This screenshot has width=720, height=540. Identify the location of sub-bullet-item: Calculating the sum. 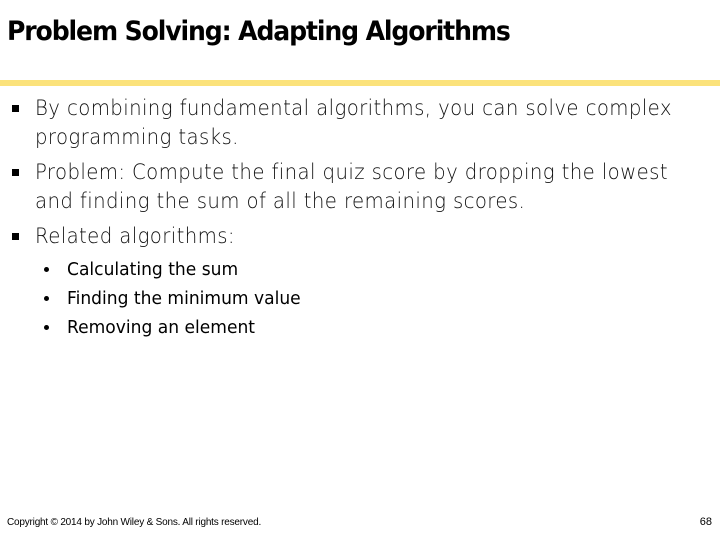
(156, 269).